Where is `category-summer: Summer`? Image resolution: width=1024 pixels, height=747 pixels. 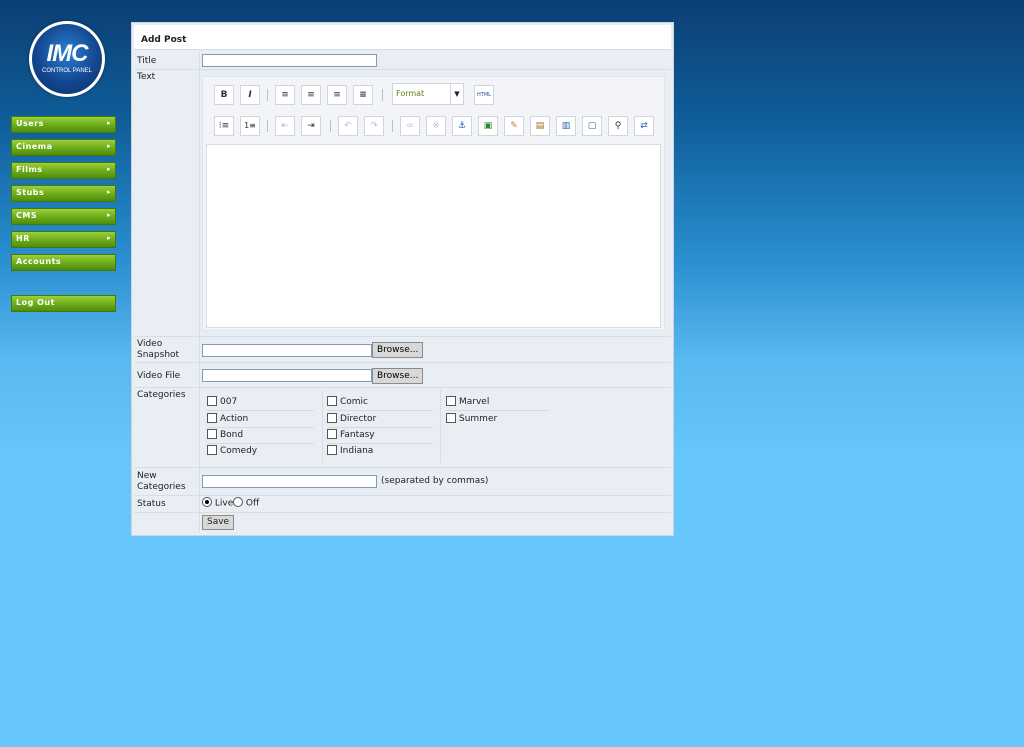
category-summer: Summer is located at coordinates (498, 420).